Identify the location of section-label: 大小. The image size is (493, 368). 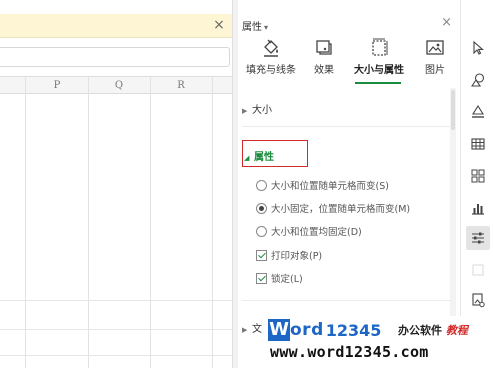
(262, 110).